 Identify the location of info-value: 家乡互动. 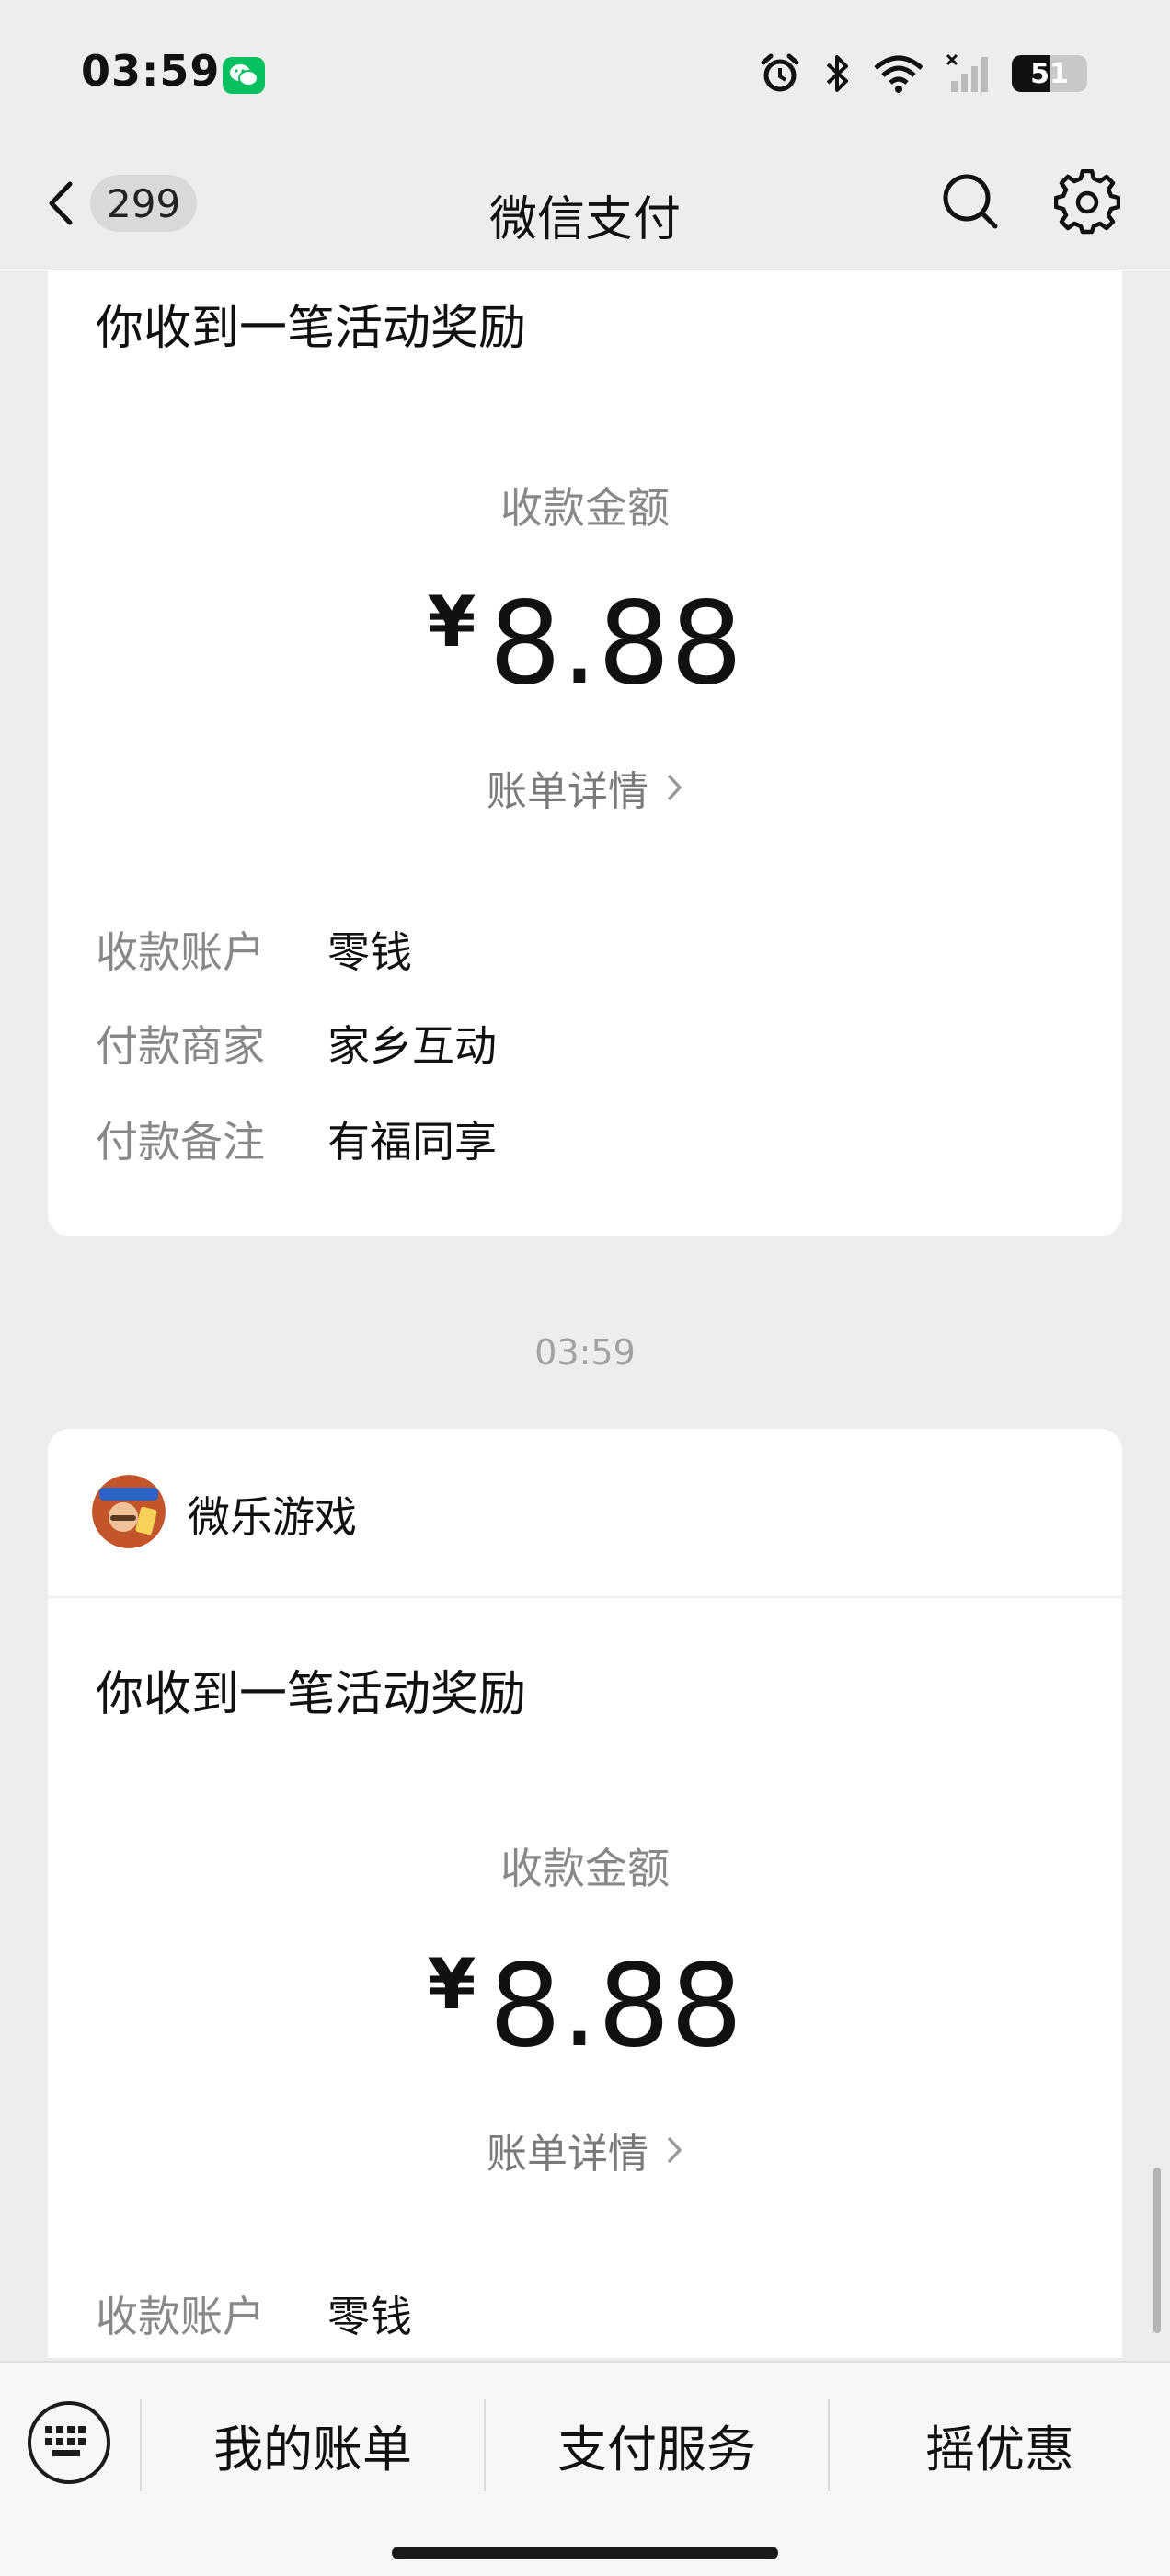
(412, 1046).